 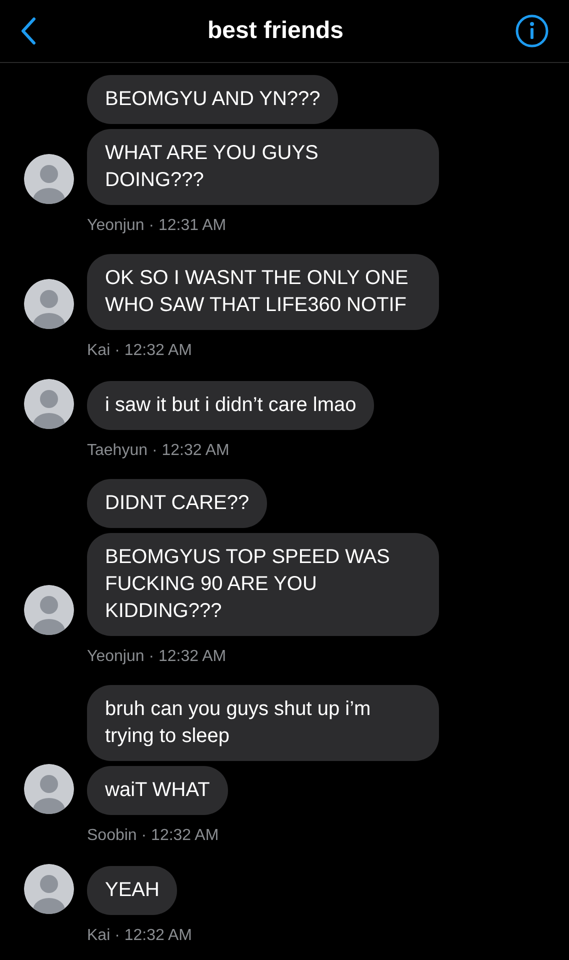 I want to click on sender-time: Yeonjun · 12:32 AM, so click(x=156, y=657).